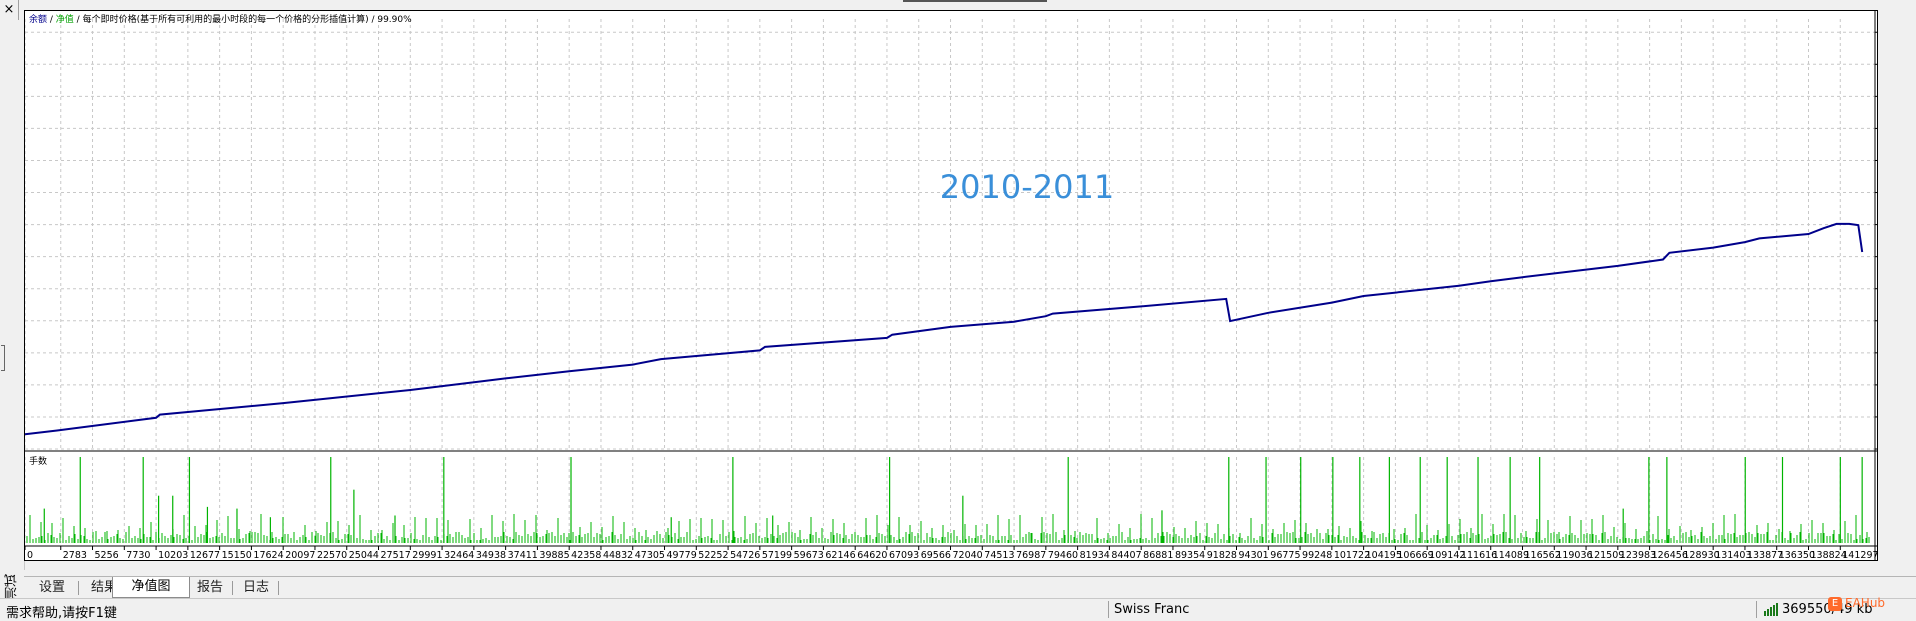 The width and height of the screenshot is (1916, 621). Describe the element at coordinates (999, 555) in the screenshot. I see `x-tick-label: 74513` at that location.